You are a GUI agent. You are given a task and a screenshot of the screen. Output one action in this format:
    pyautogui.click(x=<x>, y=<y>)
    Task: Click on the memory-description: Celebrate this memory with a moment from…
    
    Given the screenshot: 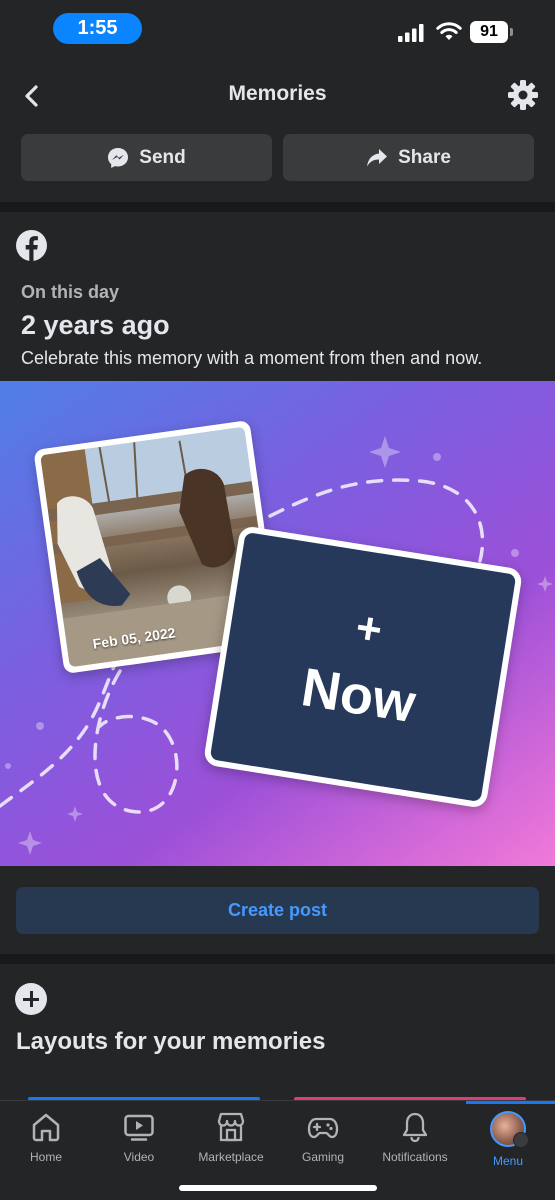 What is the action you would take?
    pyautogui.click(x=252, y=358)
    